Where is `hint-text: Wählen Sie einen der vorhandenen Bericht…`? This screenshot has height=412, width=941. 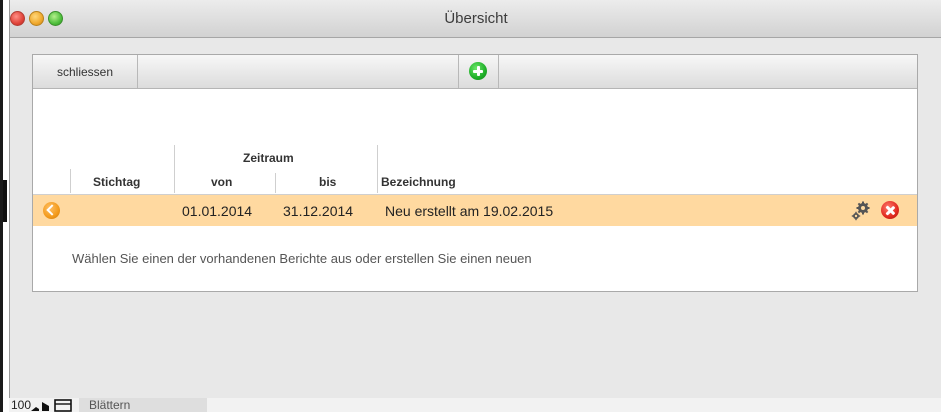
hint-text: Wählen Sie einen der vorhandenen Bericht… is located at coordinates (302, 258).